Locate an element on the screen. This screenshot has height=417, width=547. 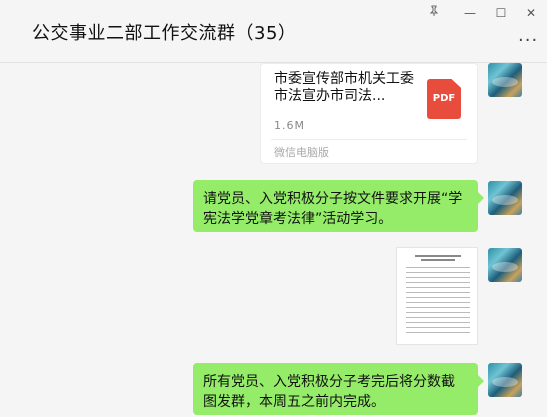
text-message: 所有党员、入党积极分子考完后将分数截图发群，本周五之前内完成。 is located at coordinates (338, 389).